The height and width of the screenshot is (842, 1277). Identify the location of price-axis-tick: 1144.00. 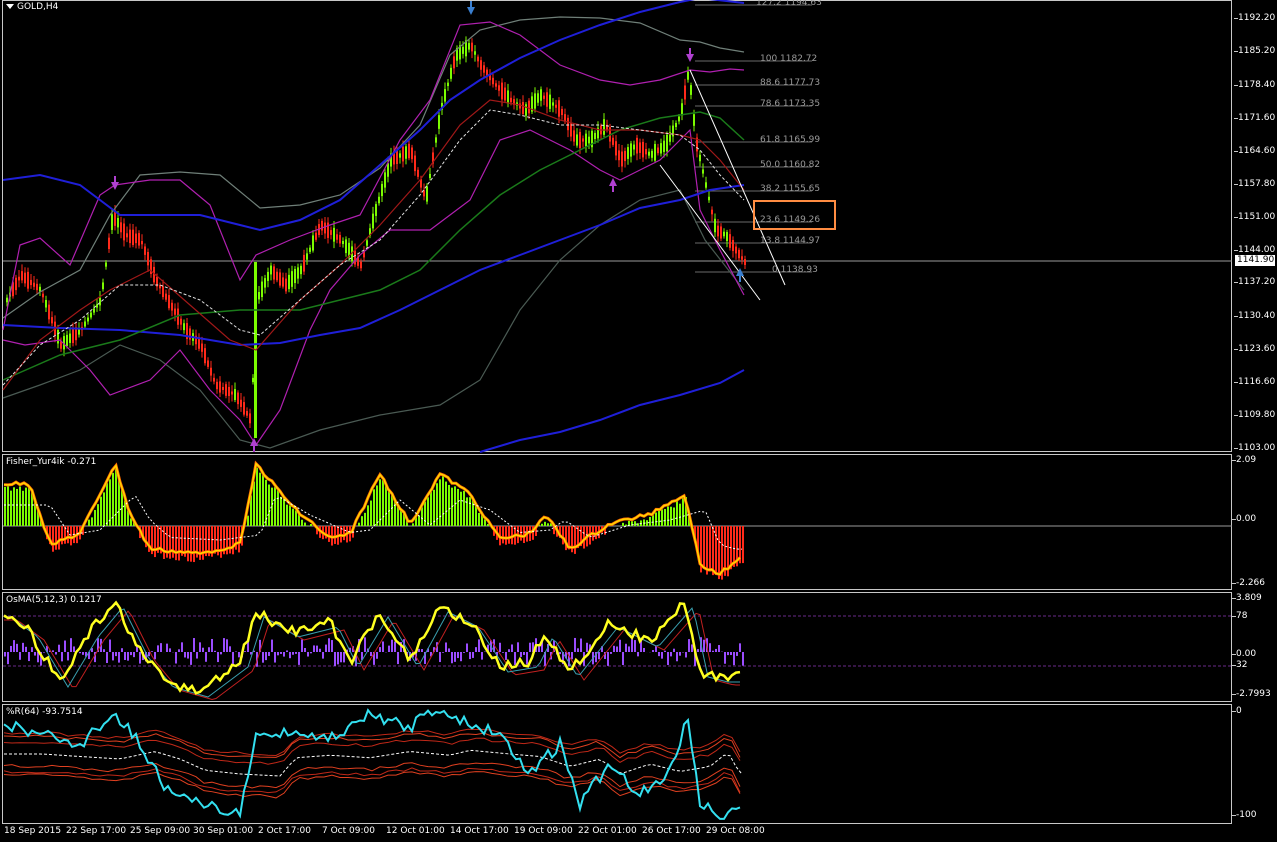
(1254, 250).